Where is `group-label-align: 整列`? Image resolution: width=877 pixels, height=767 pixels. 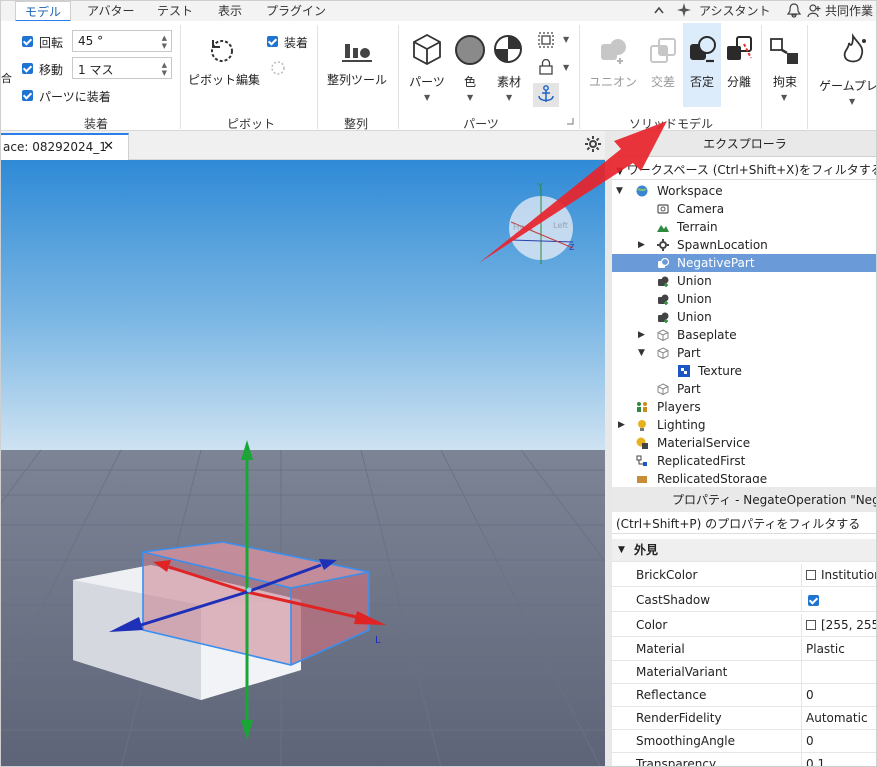
group-label-align: 整列 is located at coordinates (355, 124).